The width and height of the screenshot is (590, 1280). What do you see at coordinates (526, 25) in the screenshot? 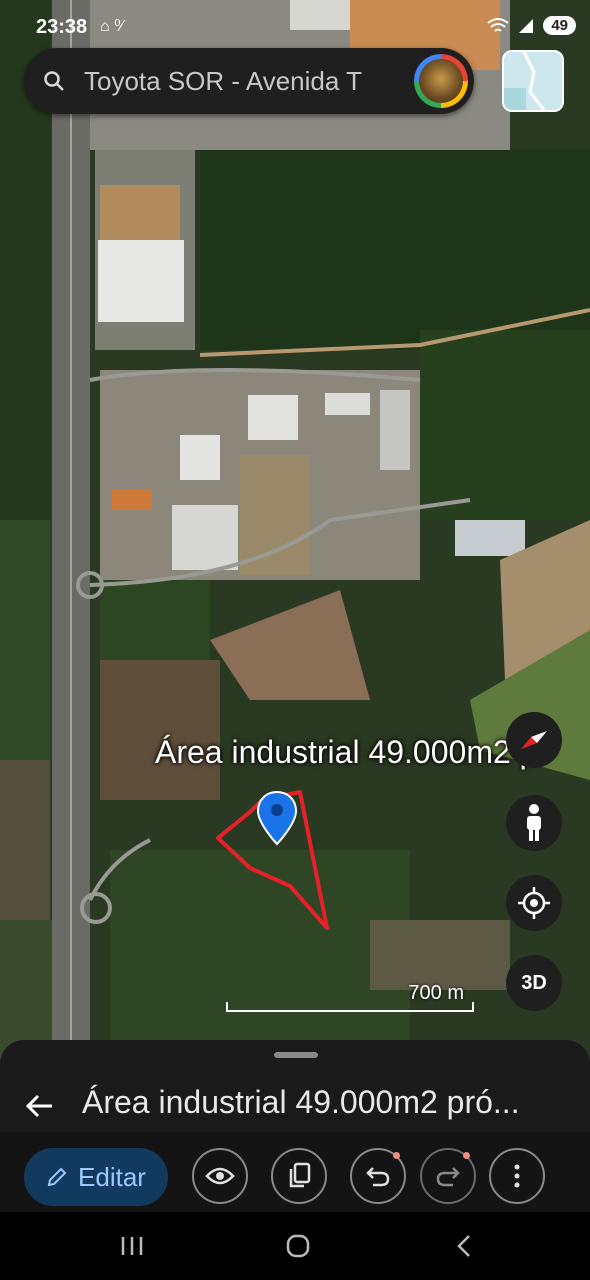
I see `signal-icon` at bounding box center [526, 25].